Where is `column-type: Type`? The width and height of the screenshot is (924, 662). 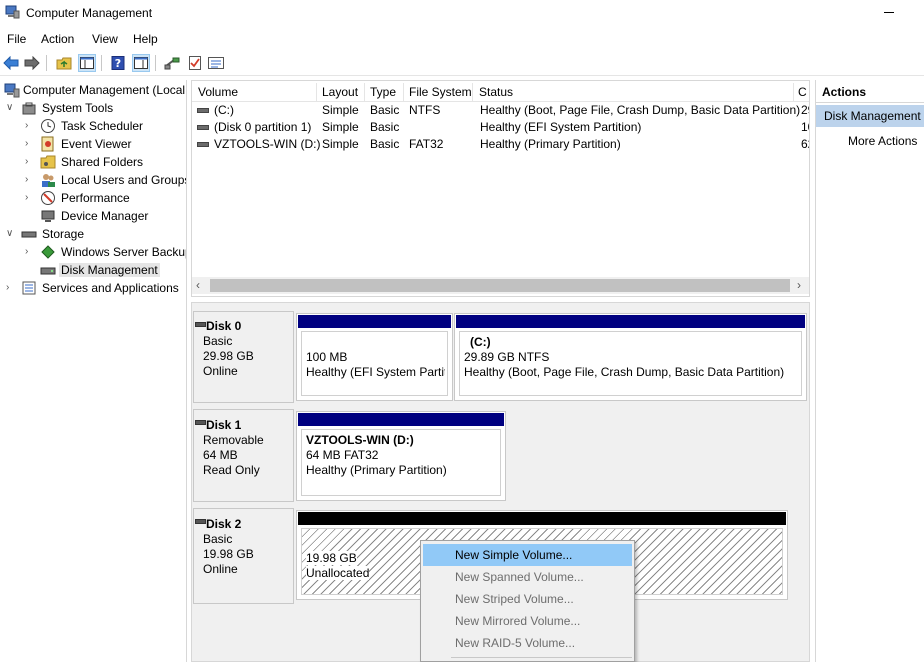
column-type: Type is located at coordinates (383, 92).